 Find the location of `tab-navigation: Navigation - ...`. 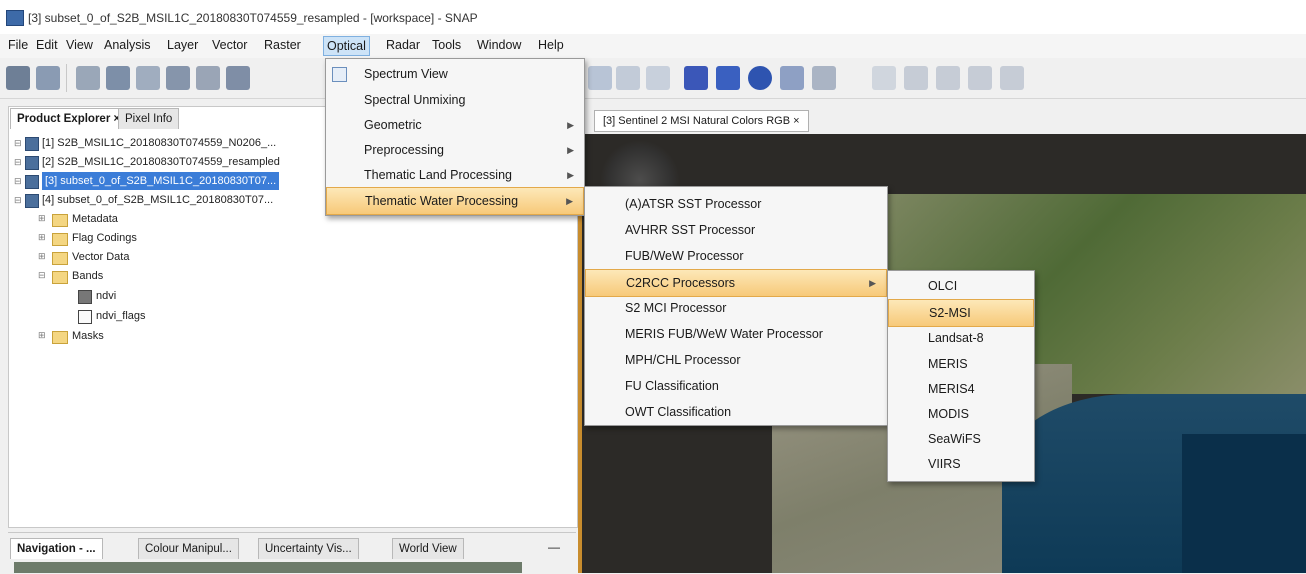

tab-navigation: Navigation - ... is located at coordinates (56, 548).